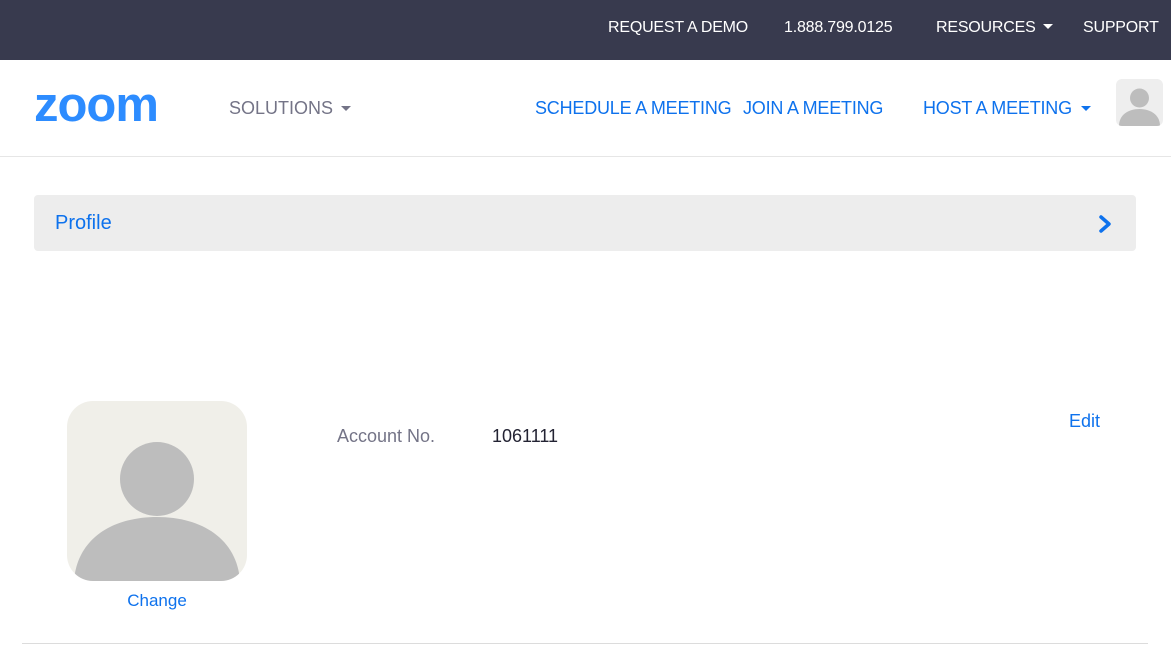  I want to click on account-avatar-button, so click(1139, 102).